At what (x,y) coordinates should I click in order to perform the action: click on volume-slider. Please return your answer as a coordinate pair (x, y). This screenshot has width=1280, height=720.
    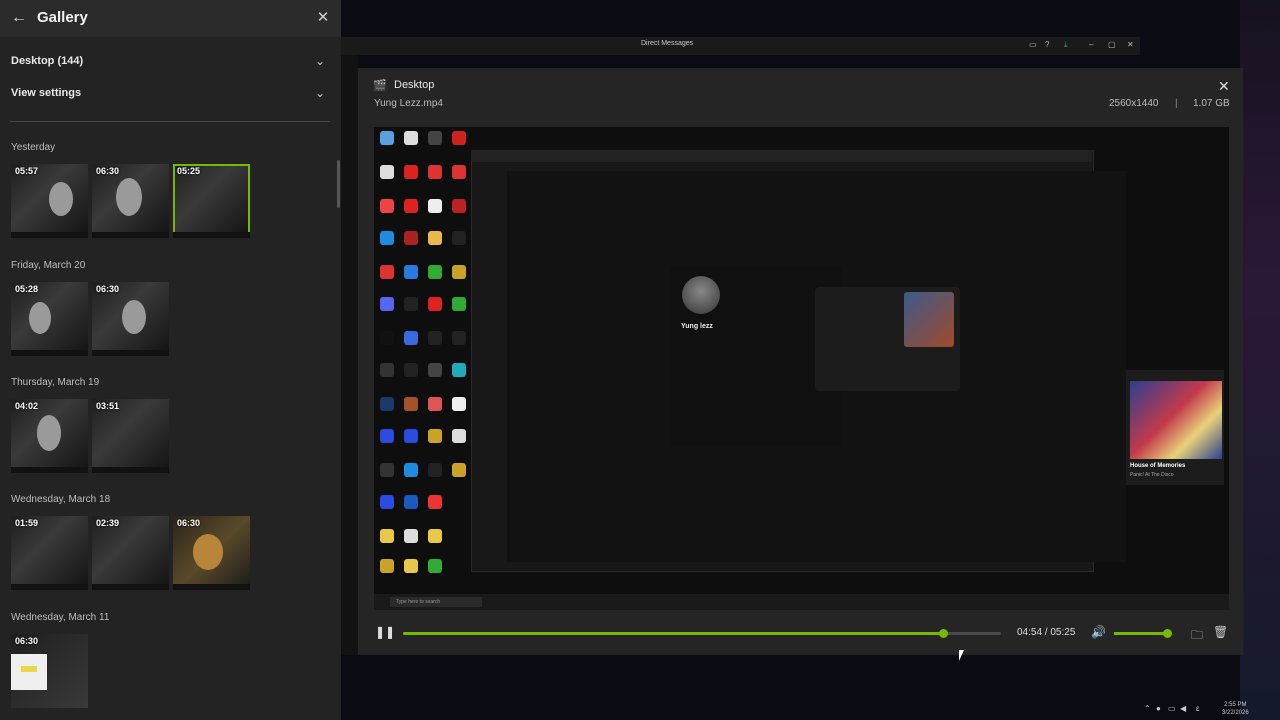
    Looking at the image, I should click on (1143, 633).